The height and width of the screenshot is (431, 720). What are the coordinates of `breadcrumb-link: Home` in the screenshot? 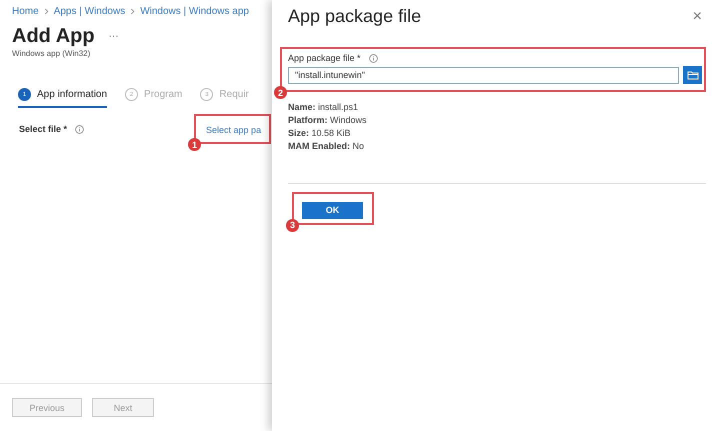 It's located at (25, 11).